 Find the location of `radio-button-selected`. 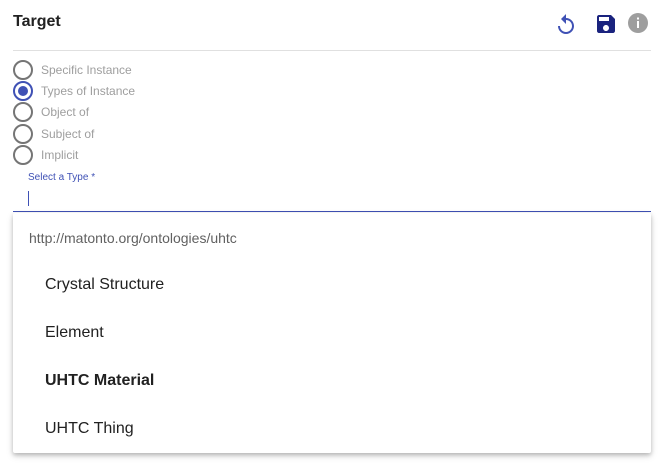

radio-button-selected is located at coordinates (23, 91).